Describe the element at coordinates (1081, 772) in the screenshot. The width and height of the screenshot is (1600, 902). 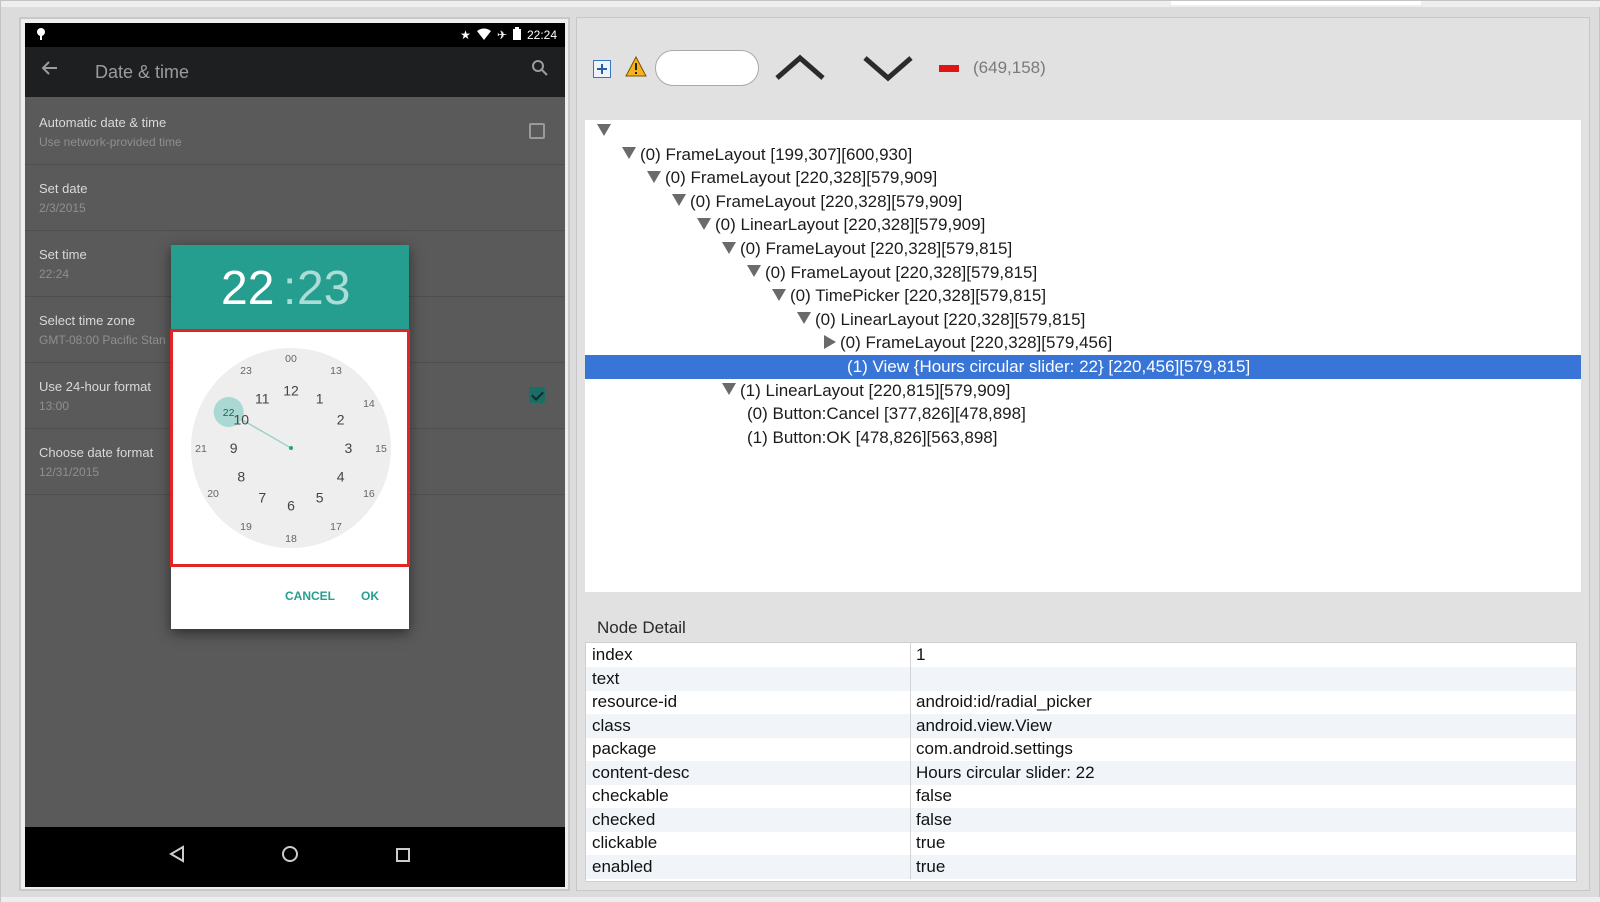
I see `detail-row: content-desc Hours circular slider: 22` at that location.